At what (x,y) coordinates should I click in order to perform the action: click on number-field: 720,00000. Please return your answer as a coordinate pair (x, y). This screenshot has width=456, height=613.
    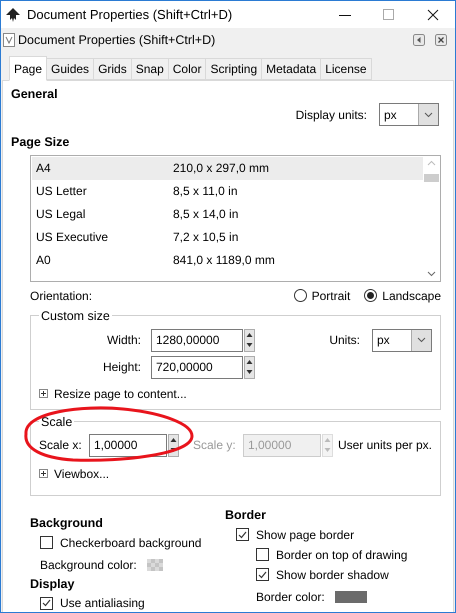
    Looking at the image, I should click on (197, 367).